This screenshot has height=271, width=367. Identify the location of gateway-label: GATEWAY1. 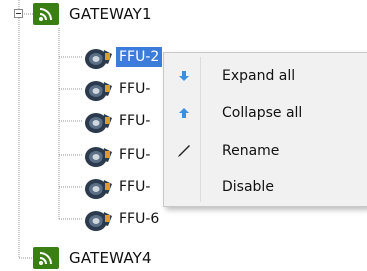
(110, 14).